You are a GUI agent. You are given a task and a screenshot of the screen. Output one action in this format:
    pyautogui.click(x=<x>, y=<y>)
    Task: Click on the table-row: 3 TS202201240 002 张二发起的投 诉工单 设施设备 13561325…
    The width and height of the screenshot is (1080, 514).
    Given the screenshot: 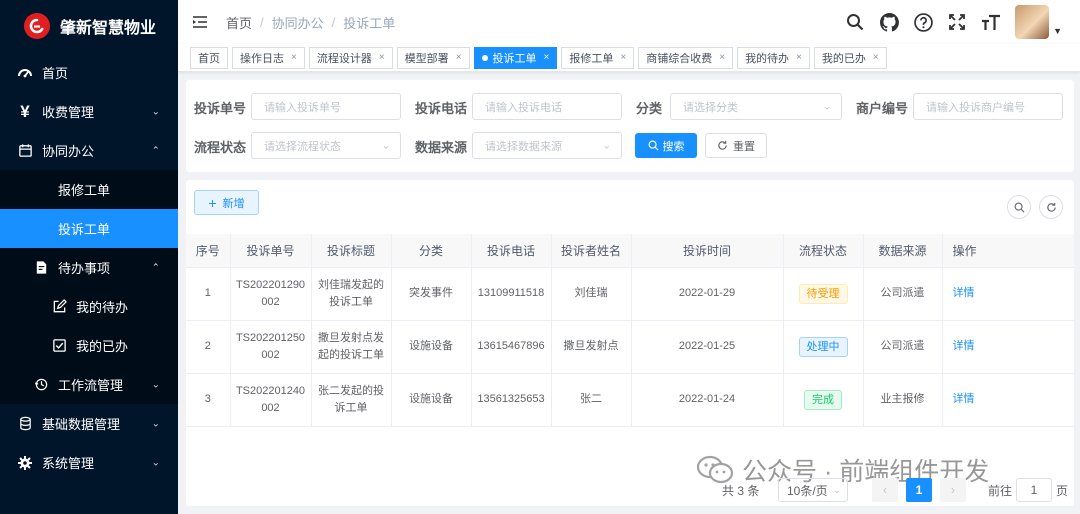 What is the action you would take?
    pyautogui.click(x=630, y=400)
    